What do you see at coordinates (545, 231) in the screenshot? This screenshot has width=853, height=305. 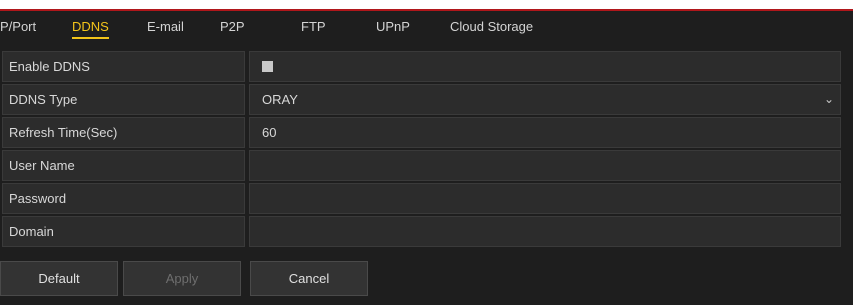 I see `domain-input` at bounding box center [545, 231].